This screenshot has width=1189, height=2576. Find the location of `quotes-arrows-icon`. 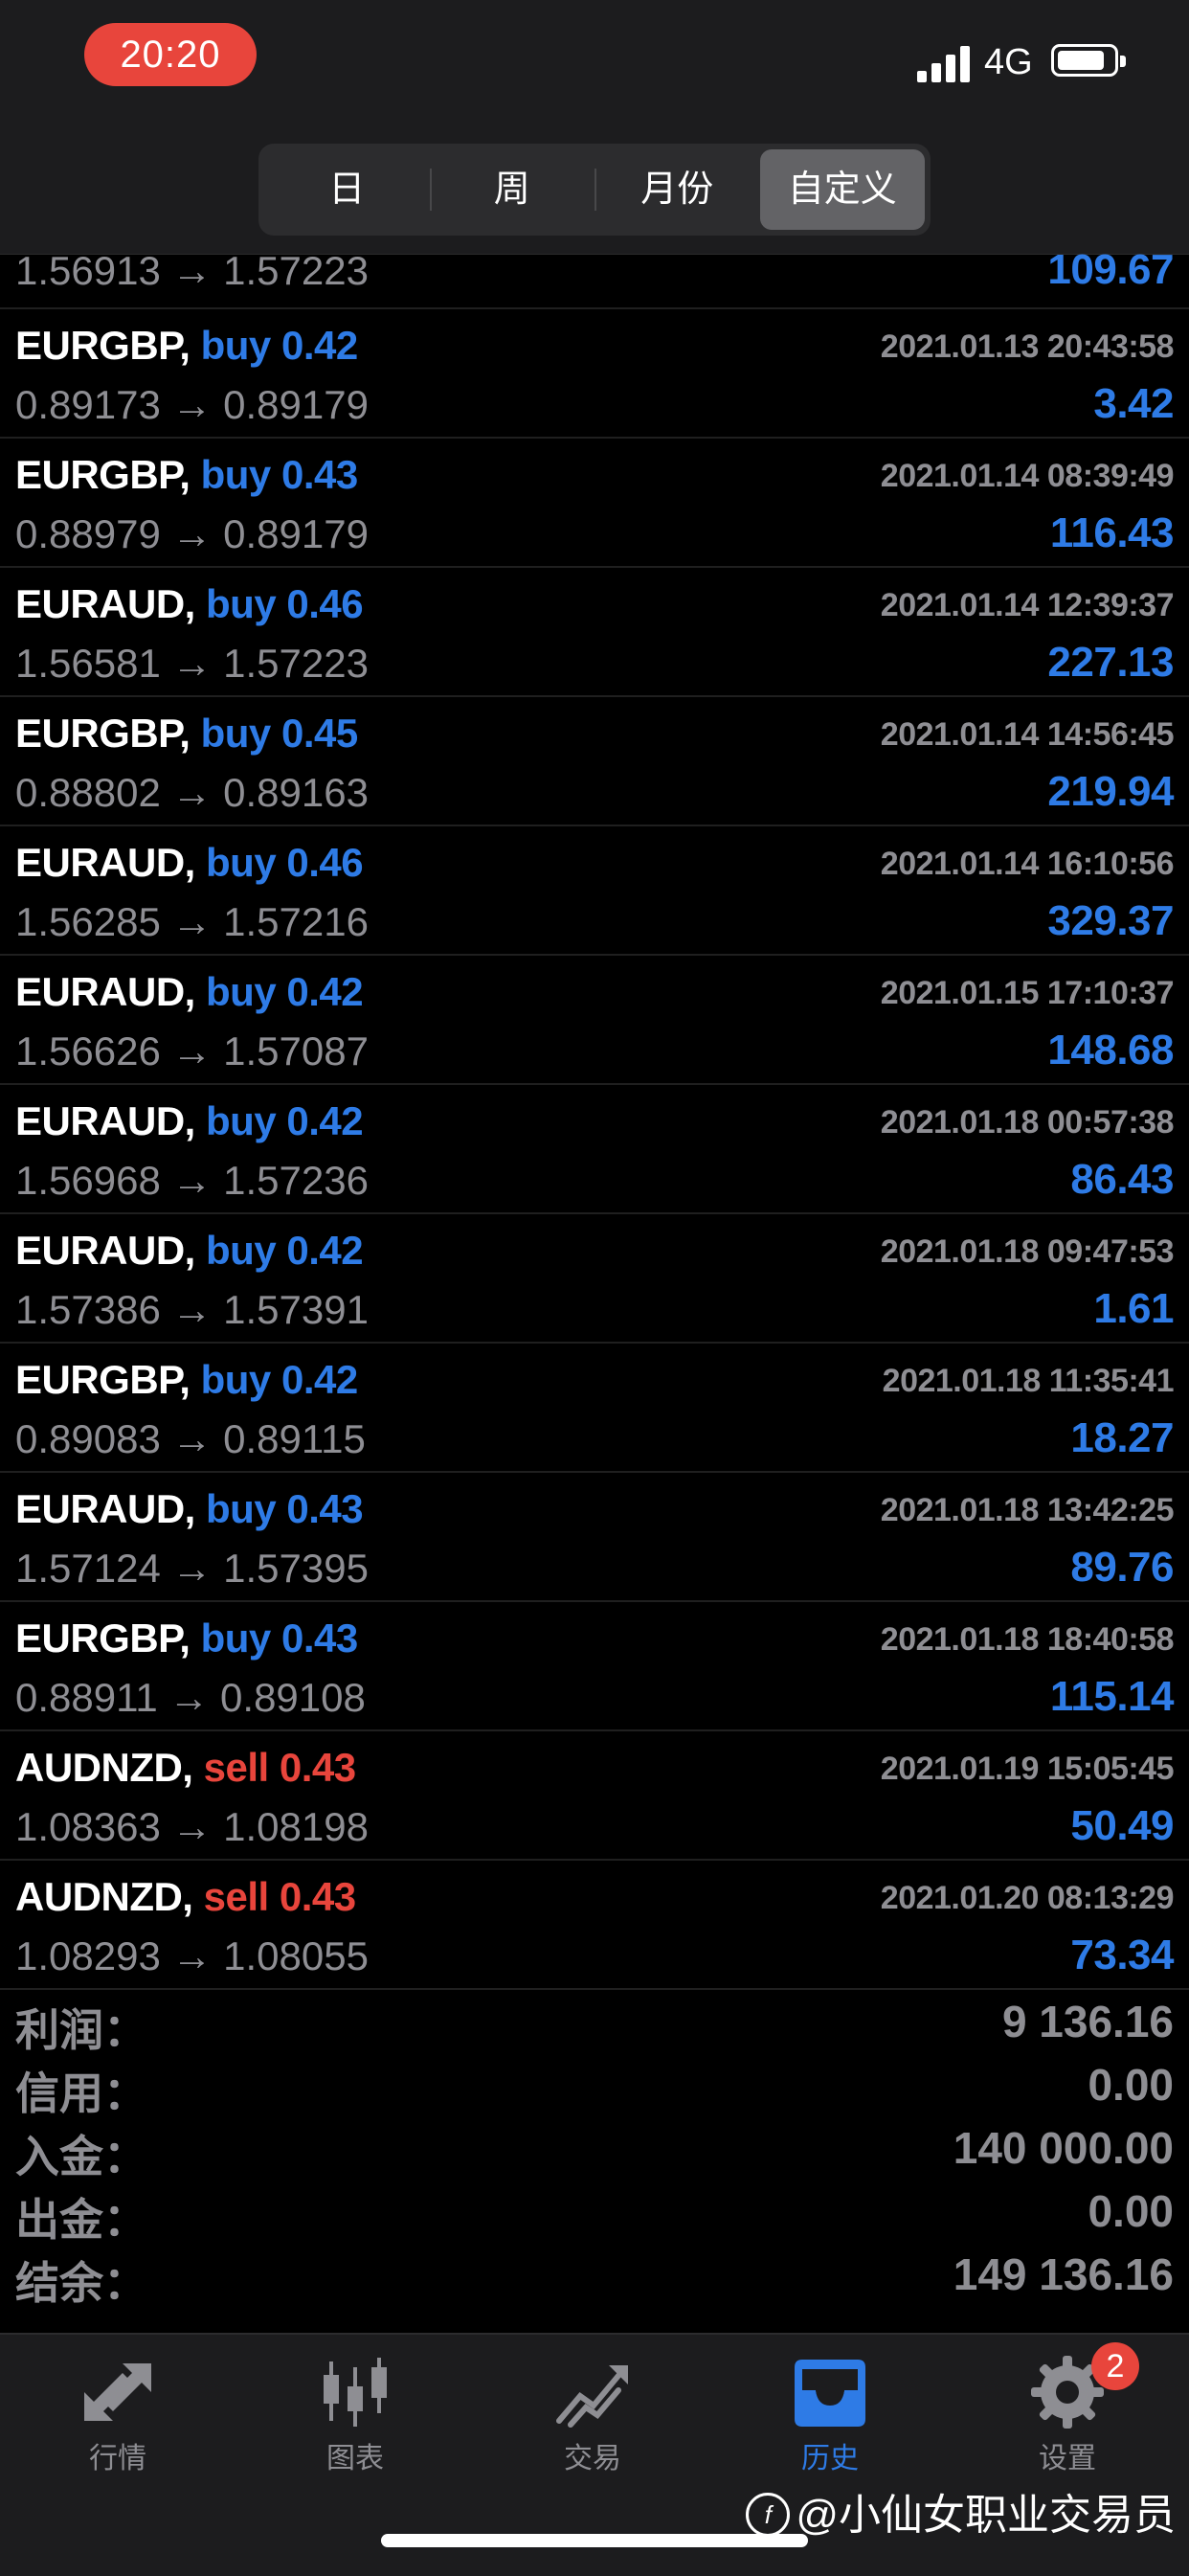

quotes-arrows-icon is located at coordinates (117, 2392).